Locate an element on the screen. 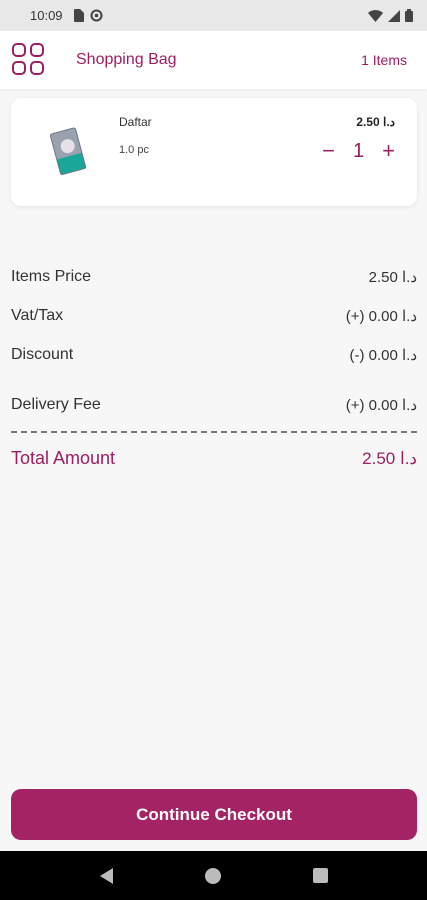 The width and height of the screenshot is (427, 900). cart-item-card: Daftar 1.0 pc 2.50 د.ا − 1 + is located at coordinates (214, 152).